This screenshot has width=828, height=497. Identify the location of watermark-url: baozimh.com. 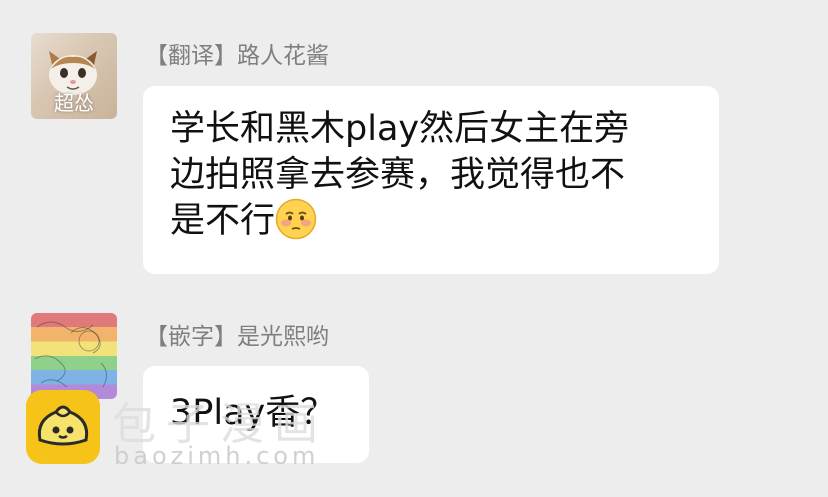
(217, 456).